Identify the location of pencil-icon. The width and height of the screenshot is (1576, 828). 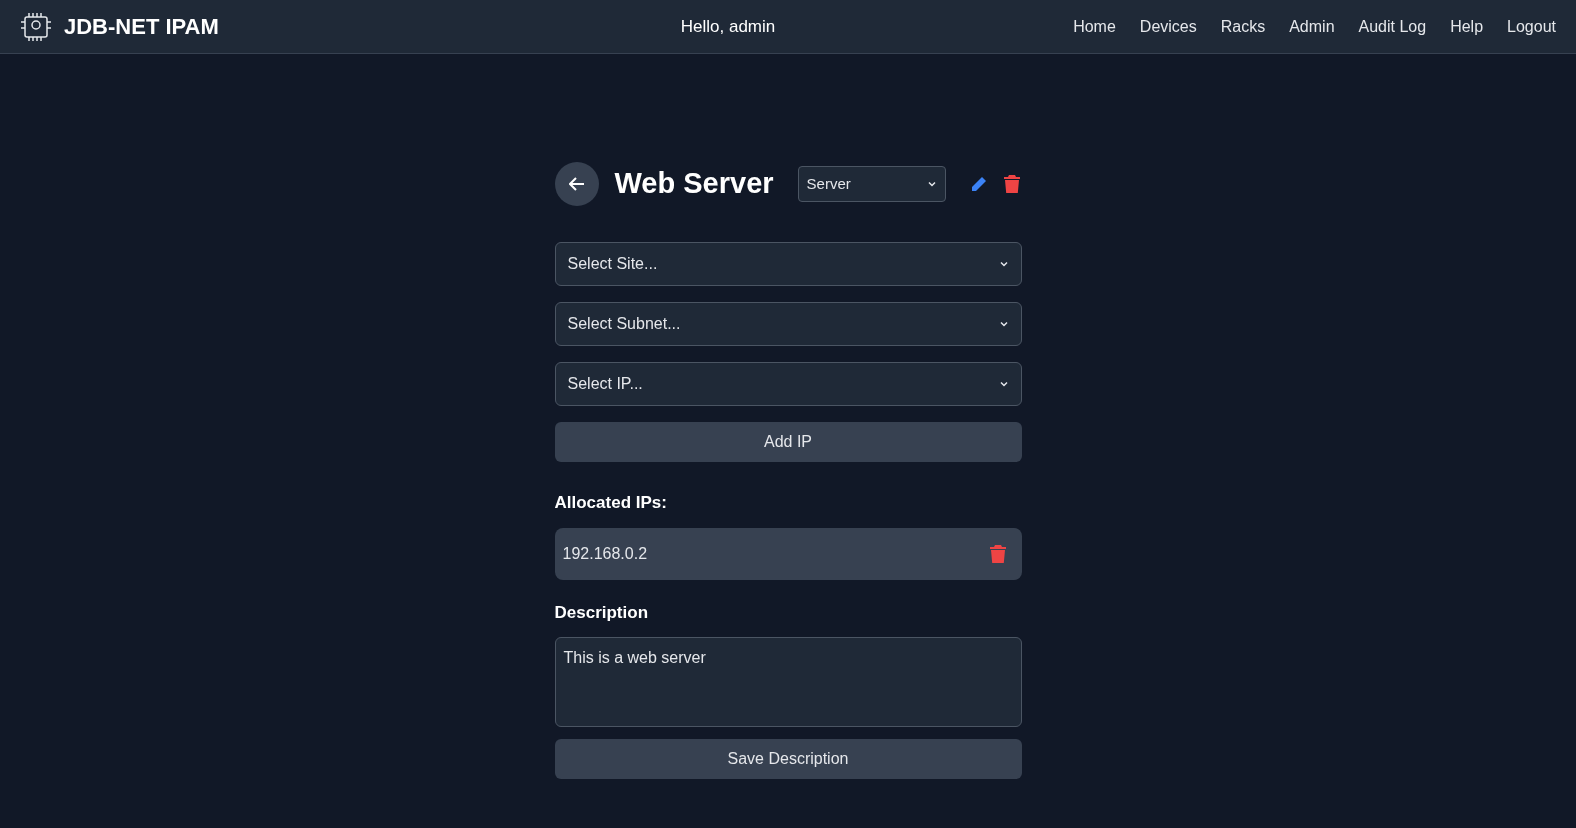
(978, 184).